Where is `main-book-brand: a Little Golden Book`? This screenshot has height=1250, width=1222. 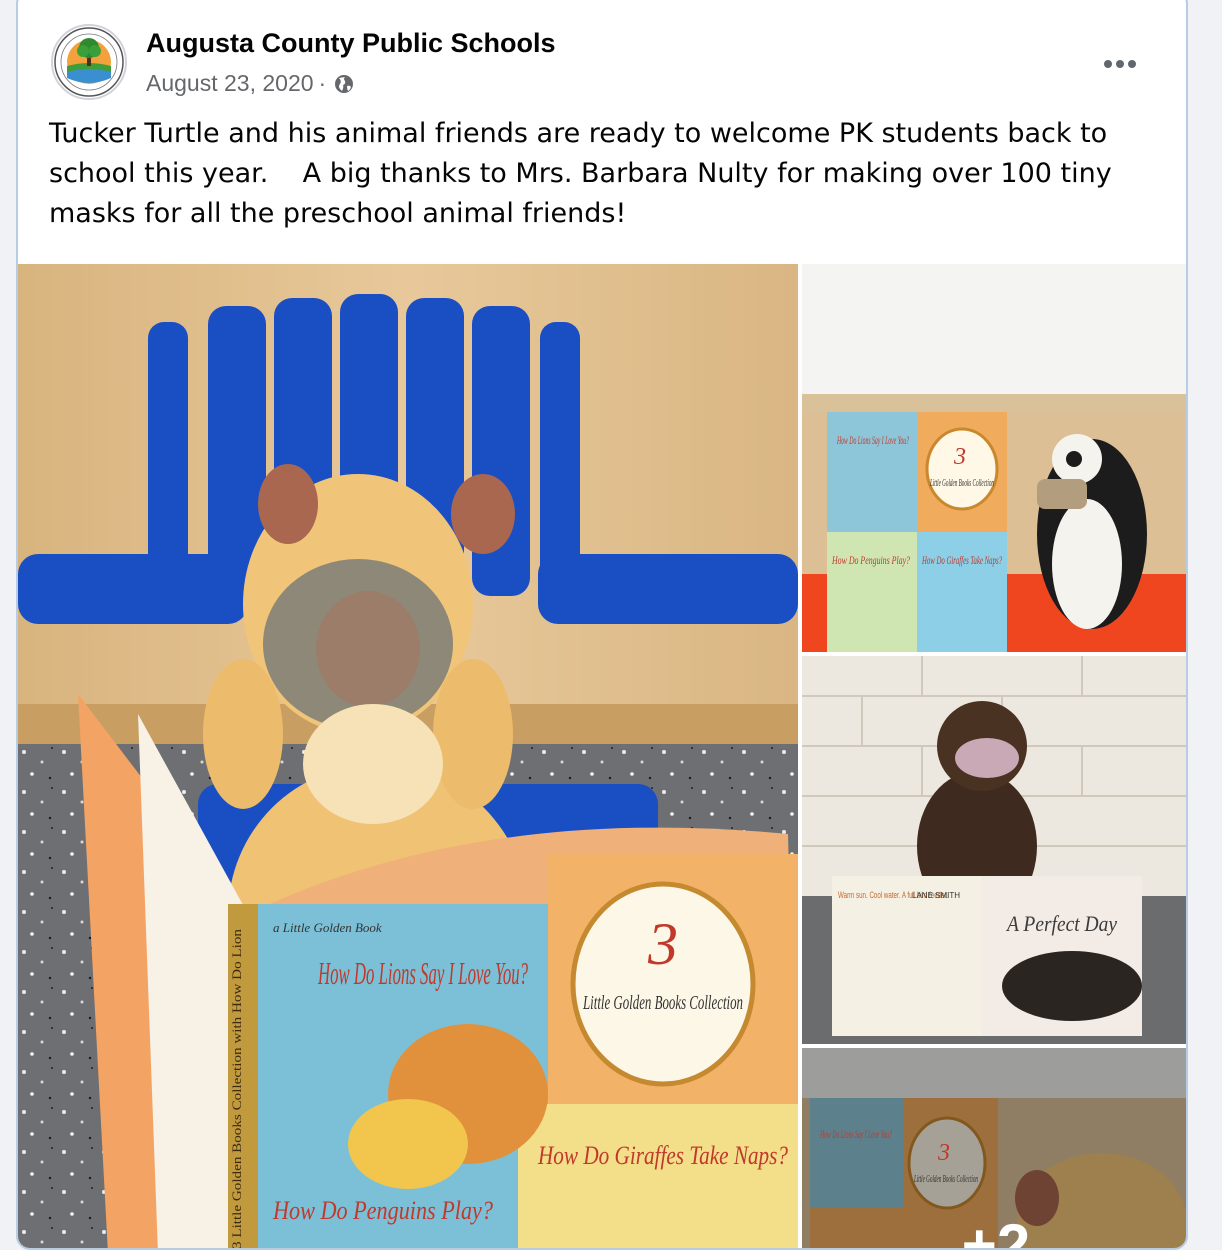 main-book-brand: a Little Golden Book is located at coordinates (327, 927).